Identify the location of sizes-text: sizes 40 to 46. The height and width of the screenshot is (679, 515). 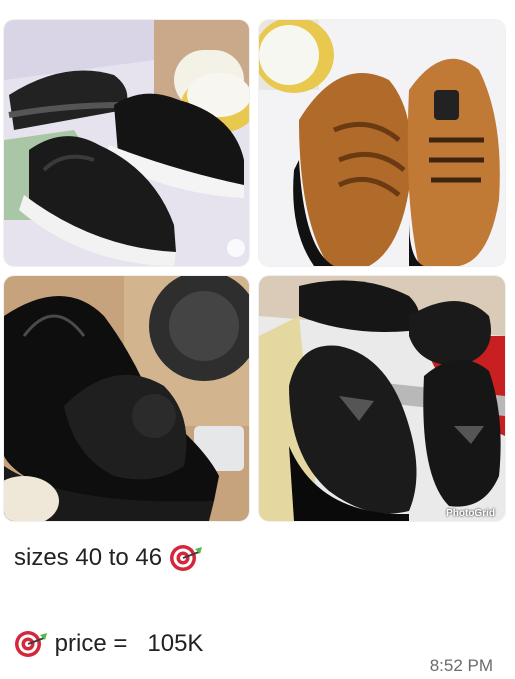
(108, 558).